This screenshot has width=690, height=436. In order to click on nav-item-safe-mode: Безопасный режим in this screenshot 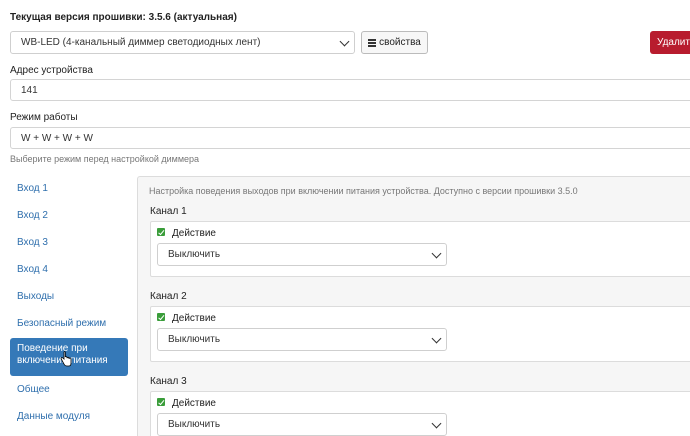, I will do `click(61, 323)`.